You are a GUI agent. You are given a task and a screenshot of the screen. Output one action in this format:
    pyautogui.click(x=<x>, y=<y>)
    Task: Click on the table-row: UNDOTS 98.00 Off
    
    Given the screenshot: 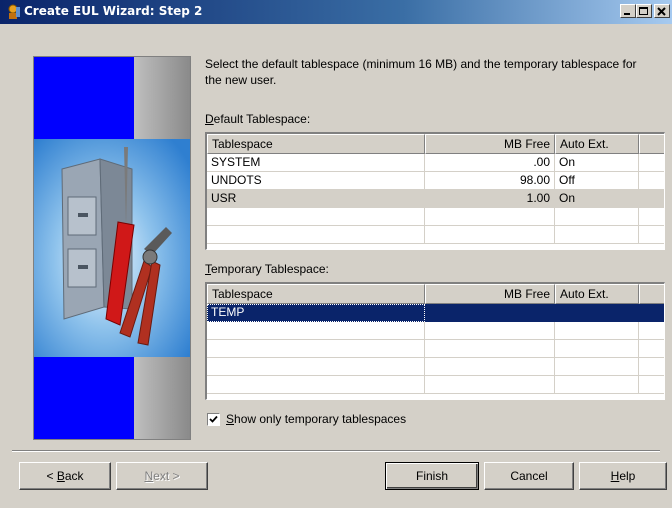 What is the action you would take?
    pyautogui.click(x=435, y=181)
    